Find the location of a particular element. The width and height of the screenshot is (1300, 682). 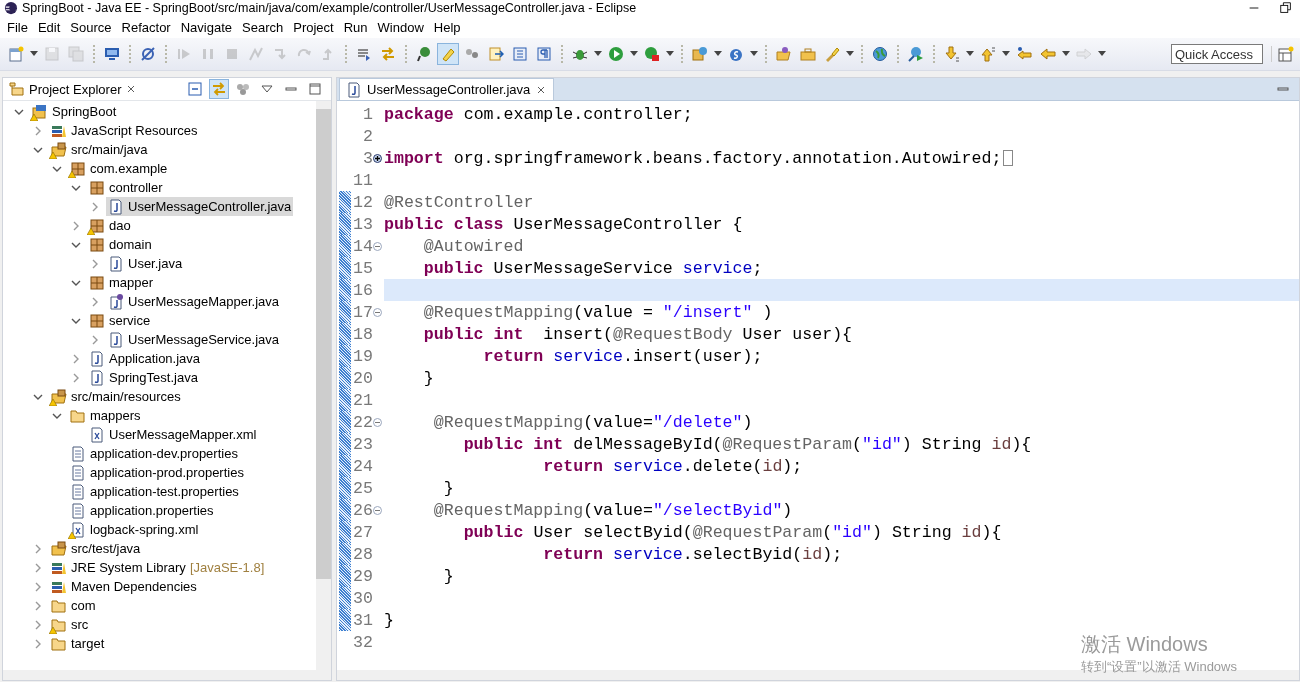

menu-item: Window is located at coordinates (400, 27).